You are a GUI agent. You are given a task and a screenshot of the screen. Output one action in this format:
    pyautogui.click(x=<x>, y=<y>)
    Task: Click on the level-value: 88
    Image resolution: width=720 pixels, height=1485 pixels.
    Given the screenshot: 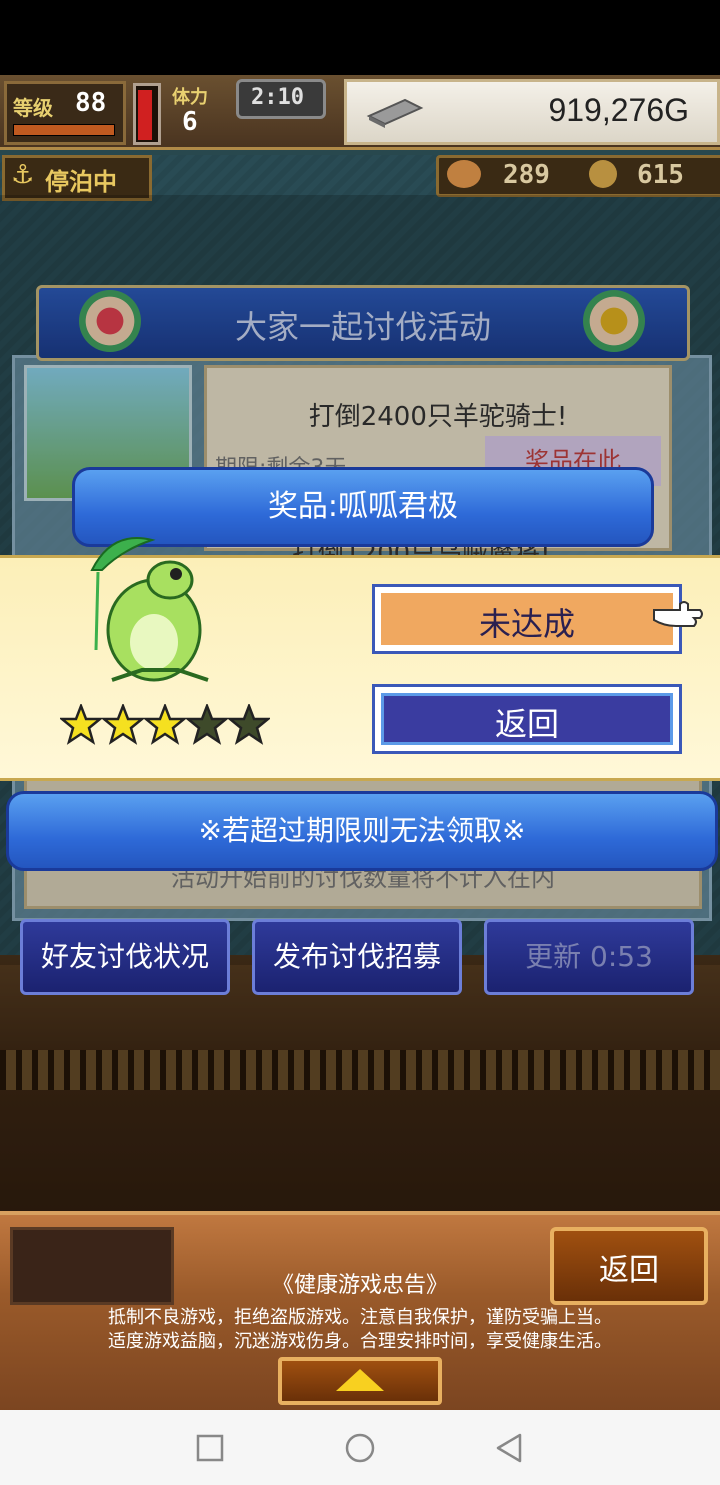 What is the action you would take?
    pyautogui.click(x=91, y=103)
    